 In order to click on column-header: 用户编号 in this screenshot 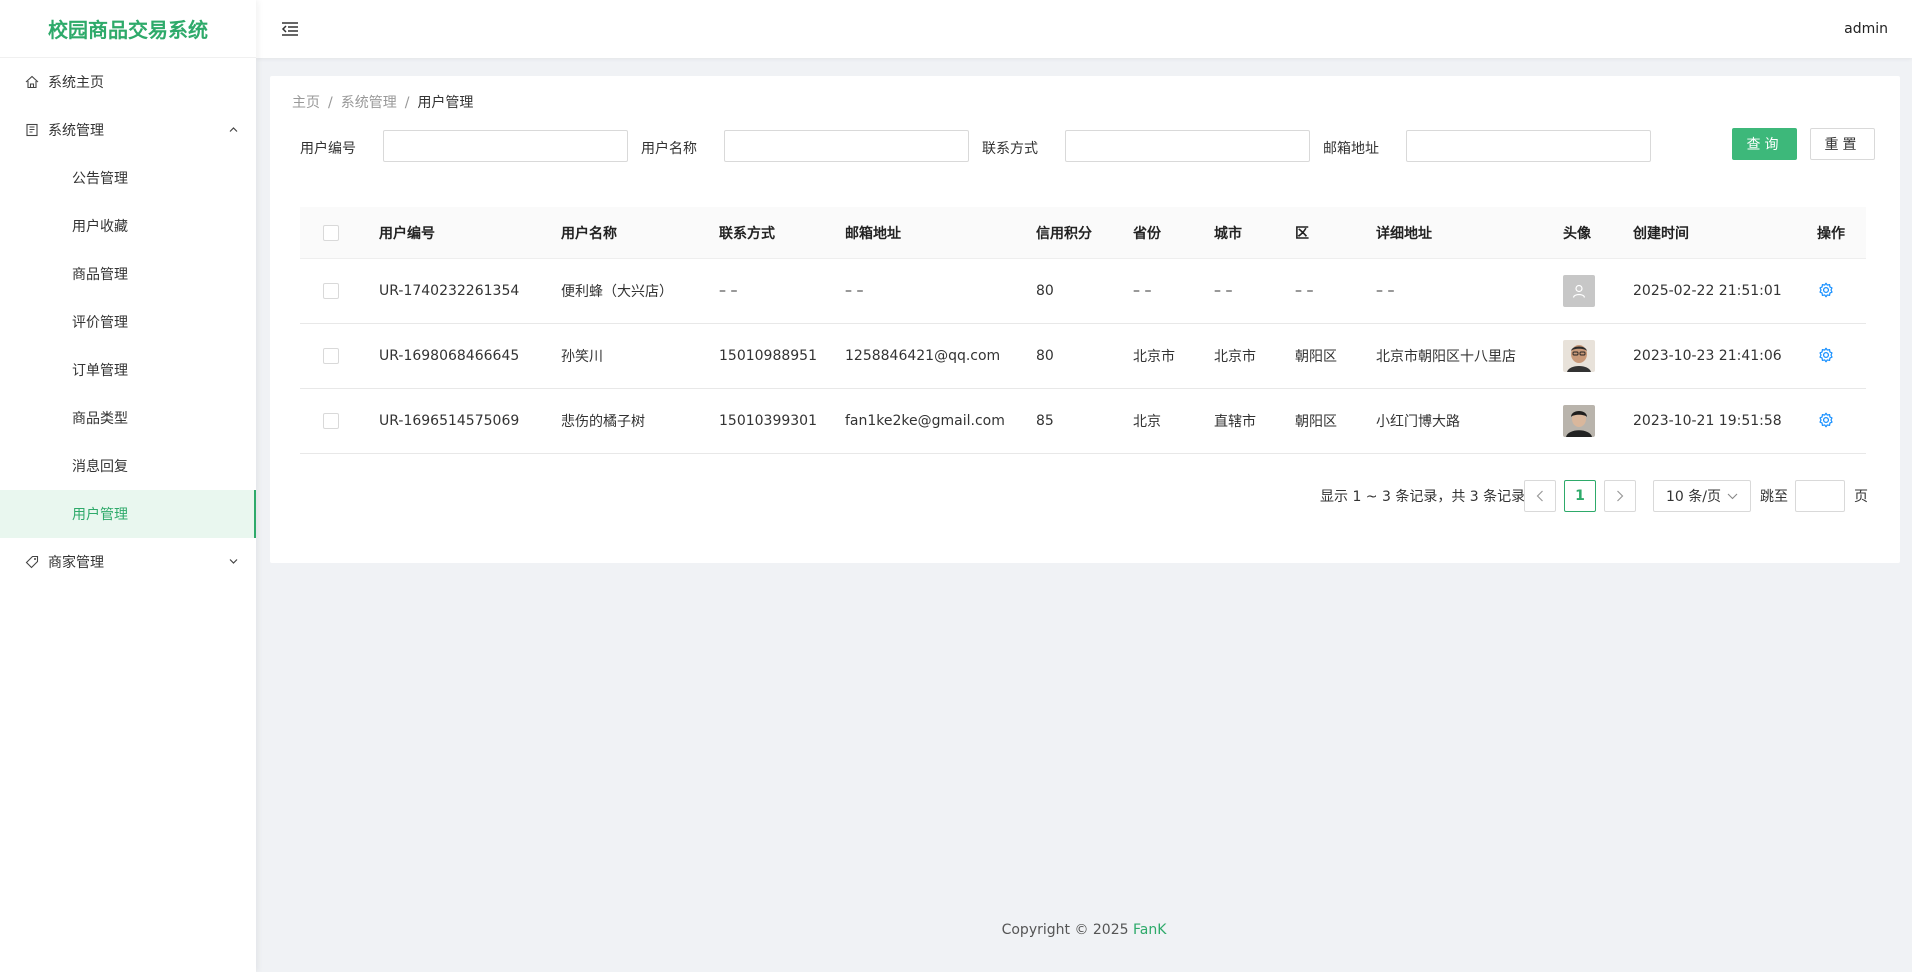, I will do `click(407, 233)`.